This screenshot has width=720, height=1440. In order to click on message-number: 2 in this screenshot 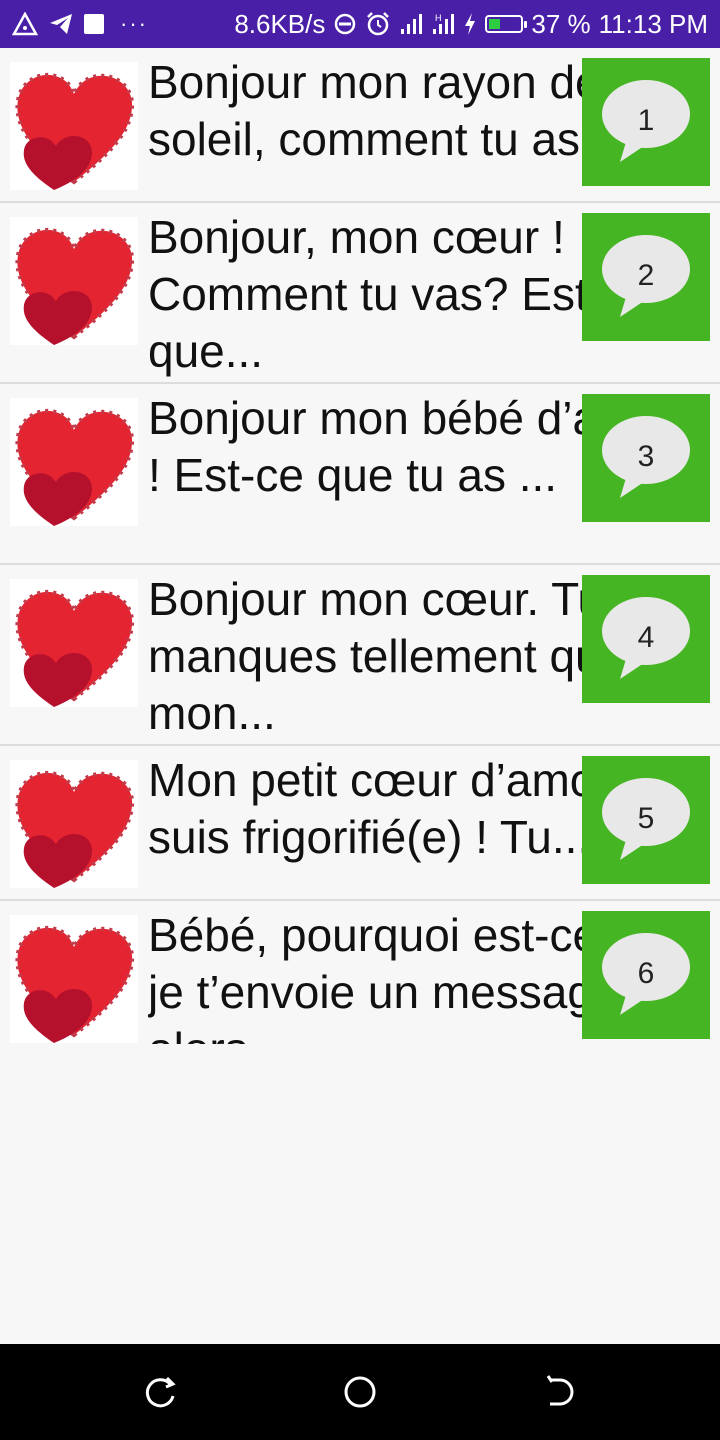, I will do `click(646, 275)`.